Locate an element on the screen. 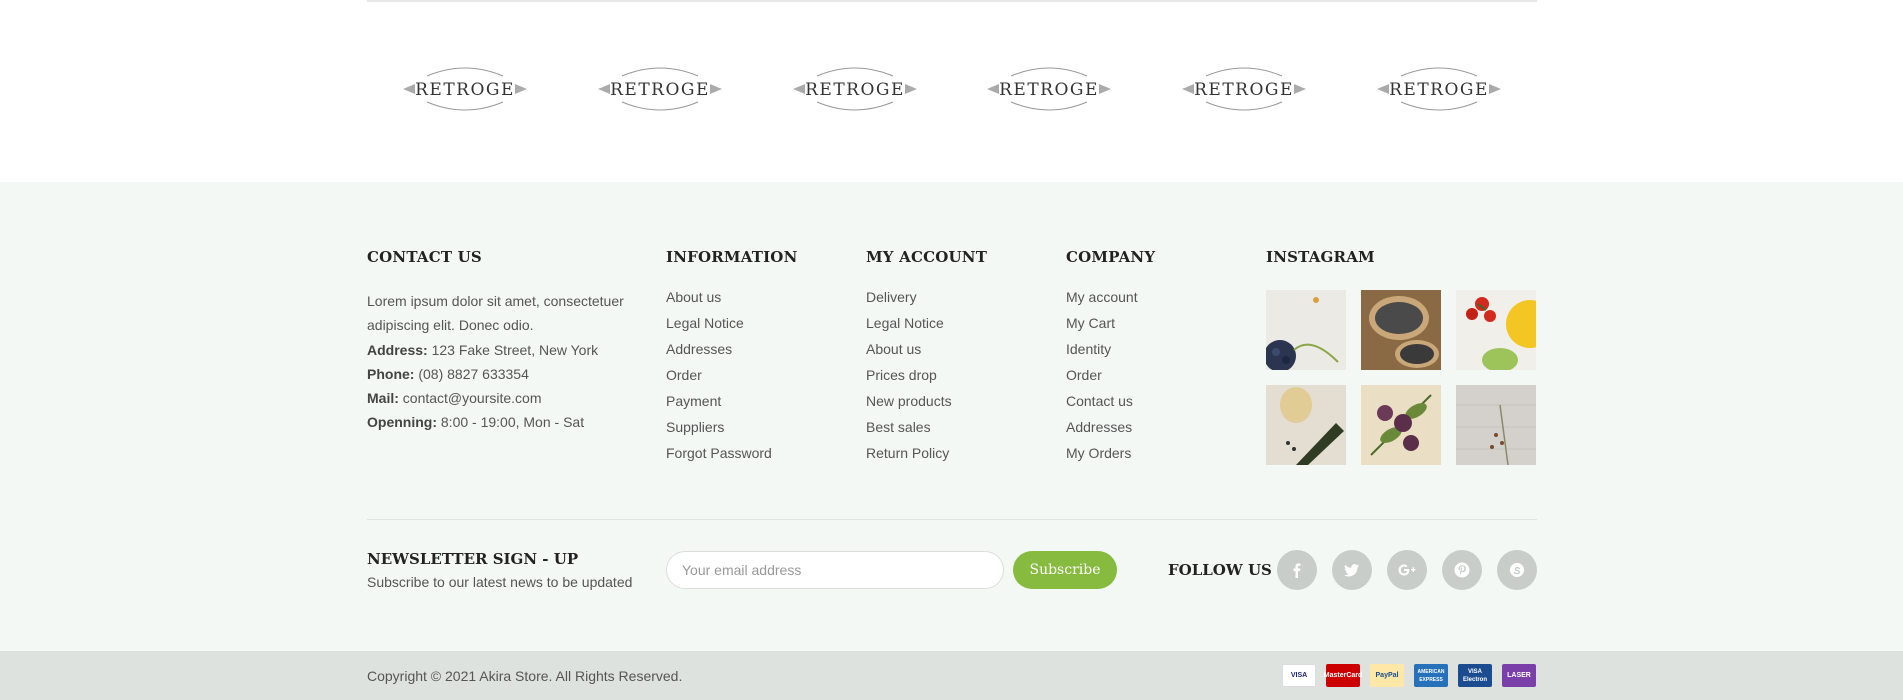 The height and width of the screenshot is (700, 1903). contact-mail: Mail: contact@yoursite.com is located at coordinates (512, 398).